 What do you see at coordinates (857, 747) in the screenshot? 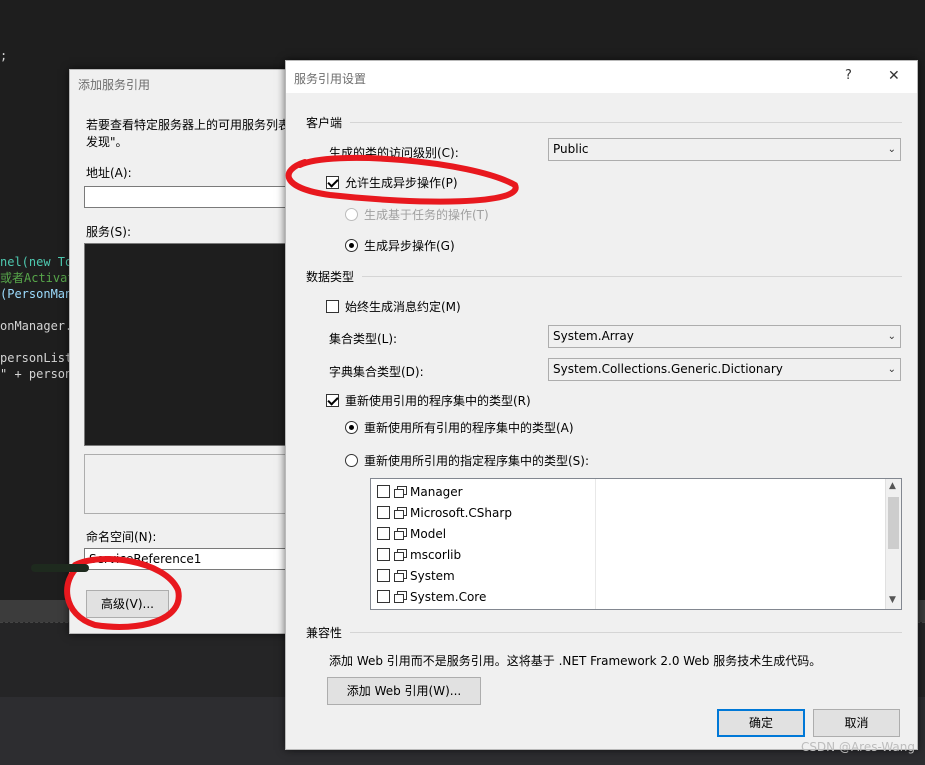
I see `watermark: CSDN @Ares-Wang` at bounding box center [857, 747].